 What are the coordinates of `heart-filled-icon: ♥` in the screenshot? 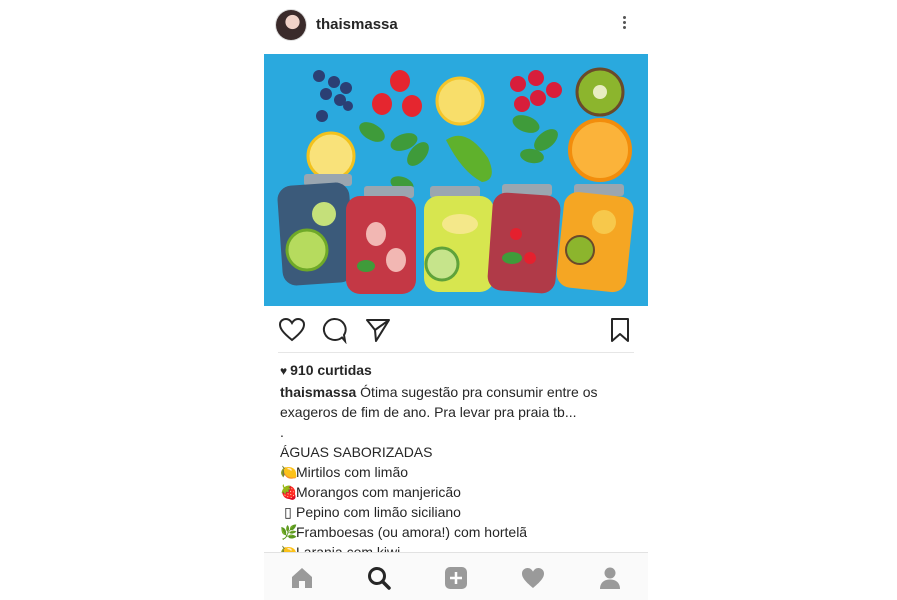 It's located at (284, 371).